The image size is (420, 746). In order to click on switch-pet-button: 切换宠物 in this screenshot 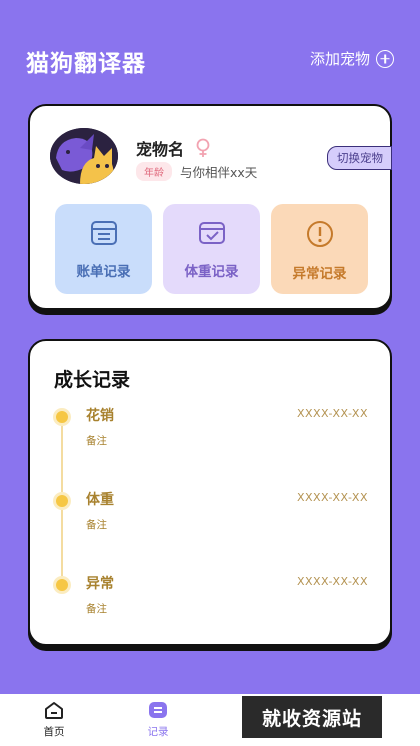, I will do `click(359, 158)`.